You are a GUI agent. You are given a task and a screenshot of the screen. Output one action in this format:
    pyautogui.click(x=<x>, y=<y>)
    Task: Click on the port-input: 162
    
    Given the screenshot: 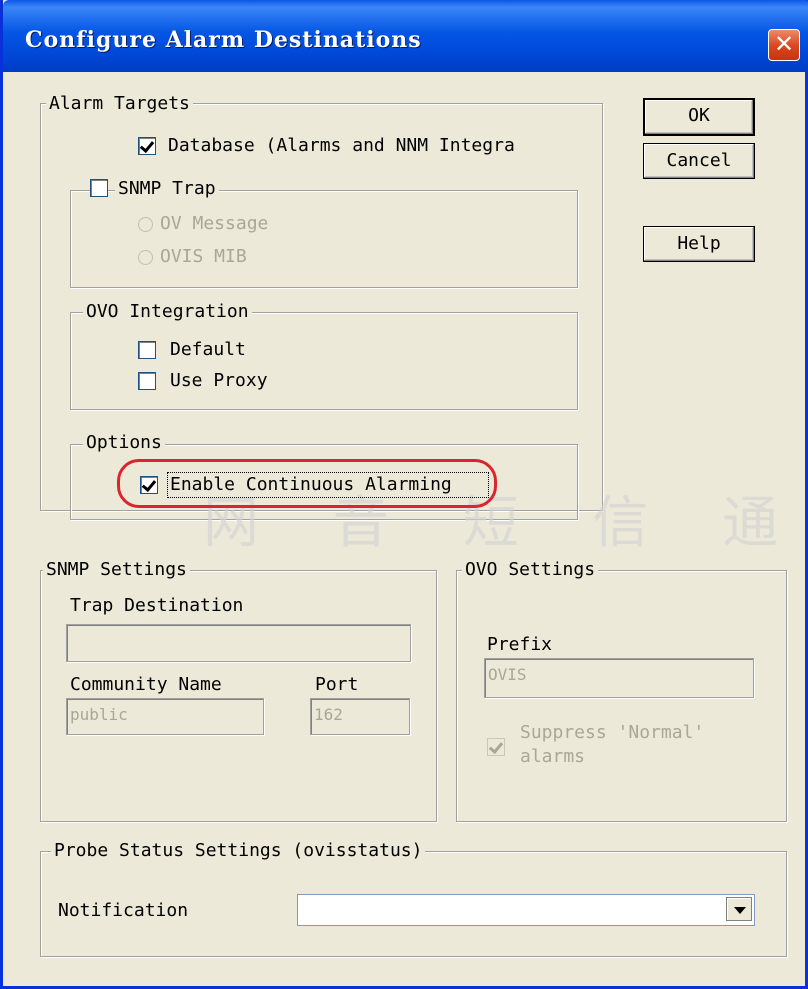 What is the action you would take?
    pyautogui.click(x=360, y=716)
    